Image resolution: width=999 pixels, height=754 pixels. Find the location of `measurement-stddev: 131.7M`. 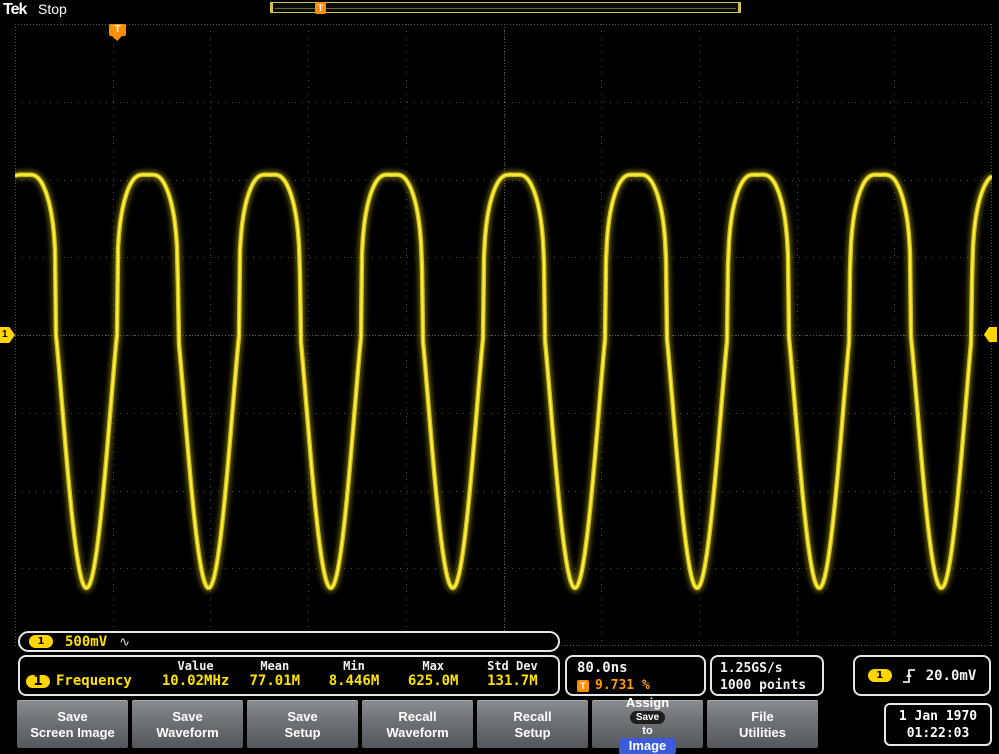

measurement-stddev: 131.7M is located at coordinates (512, 681).